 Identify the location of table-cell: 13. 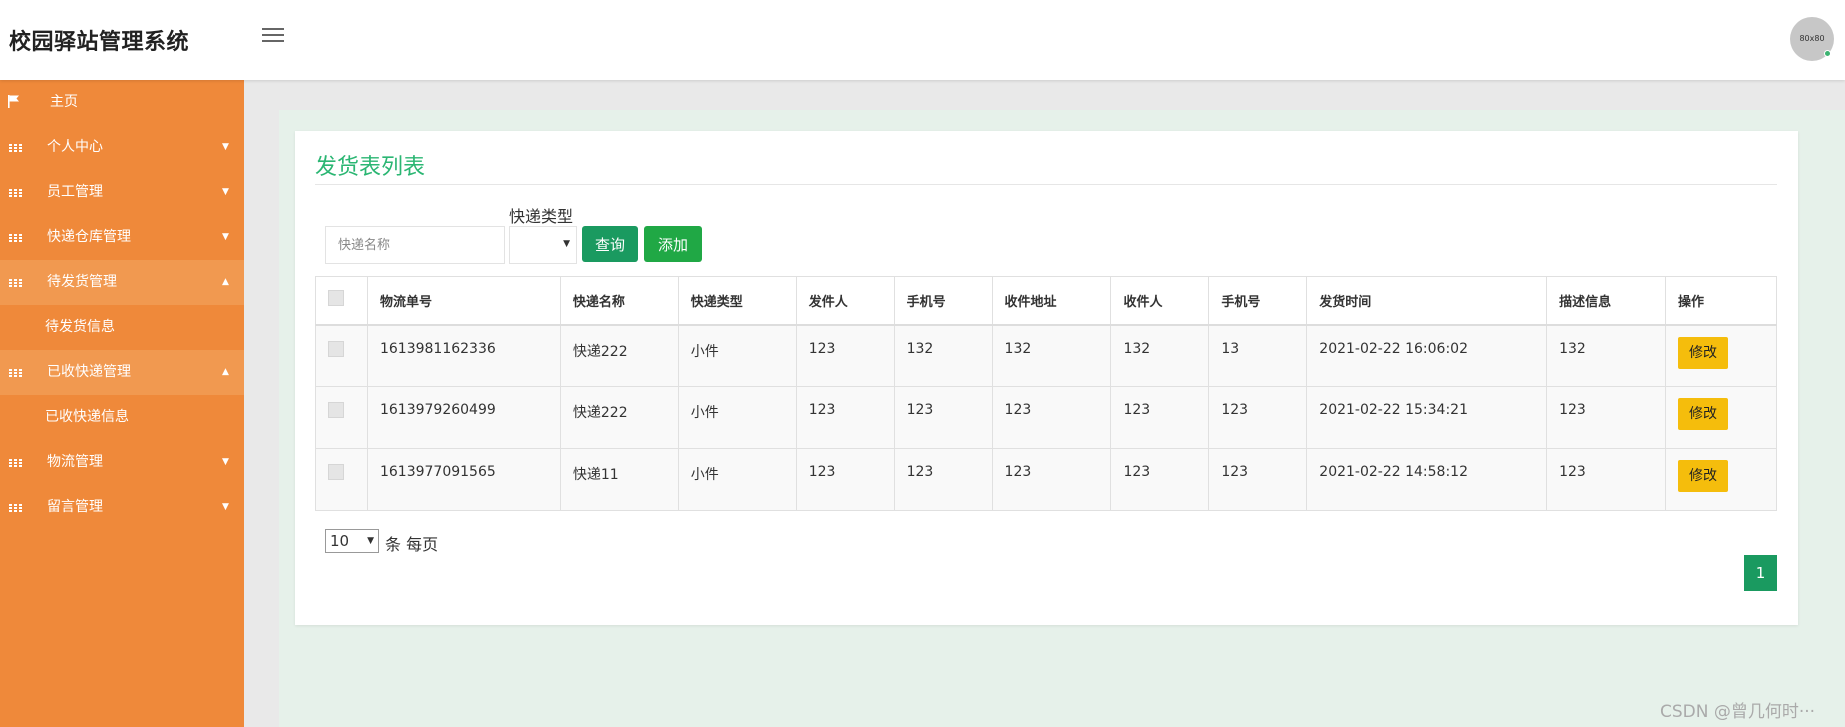
(1258, 355).